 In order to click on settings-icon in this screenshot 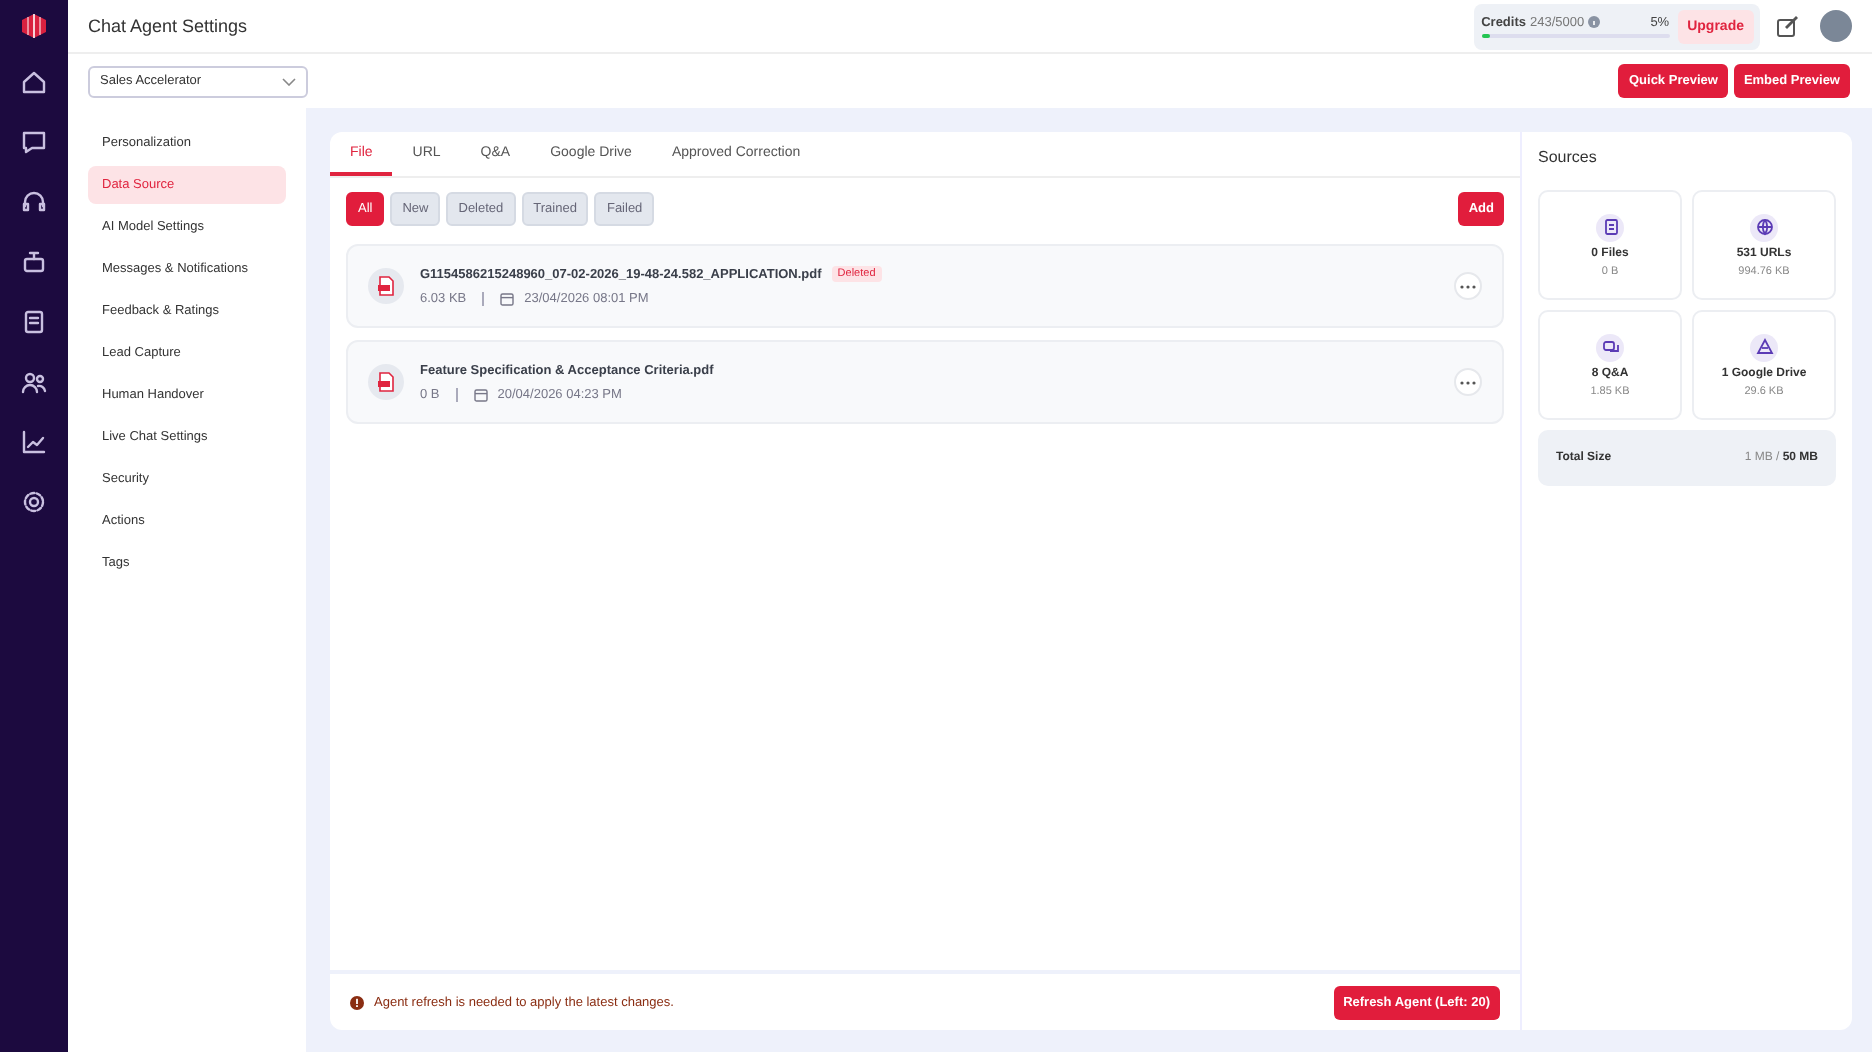, I will do `click(34, 502)`.